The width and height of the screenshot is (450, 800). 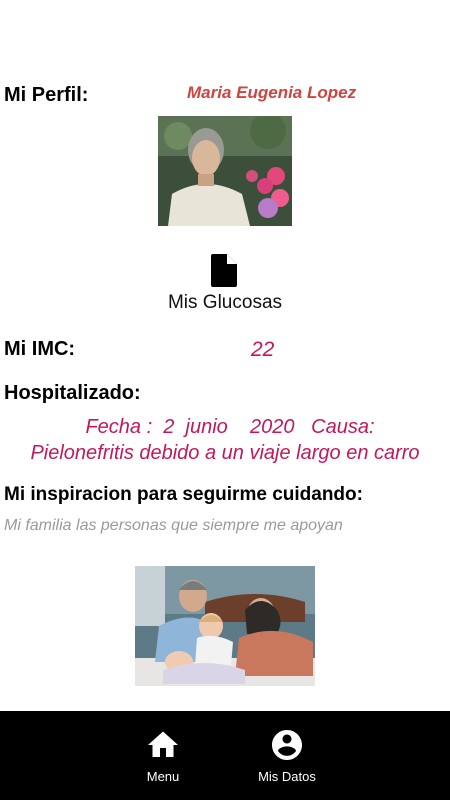 I want to click on profile-label: Mi Perfil:, so click(x=46, y=95).